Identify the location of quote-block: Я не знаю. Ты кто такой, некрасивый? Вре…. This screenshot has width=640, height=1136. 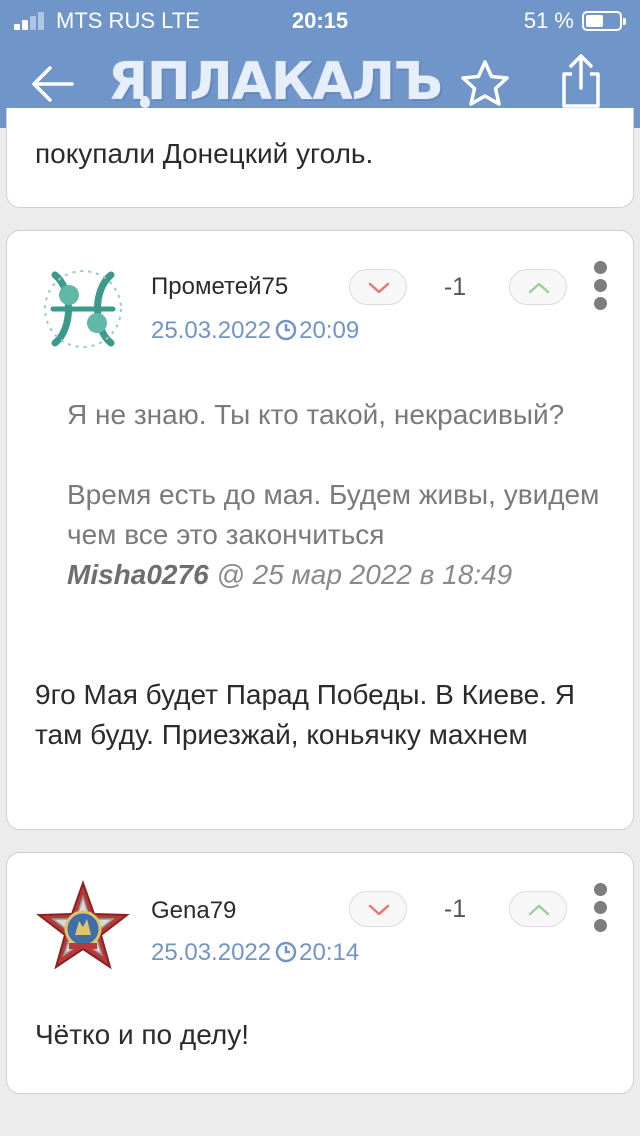
(337, 495).